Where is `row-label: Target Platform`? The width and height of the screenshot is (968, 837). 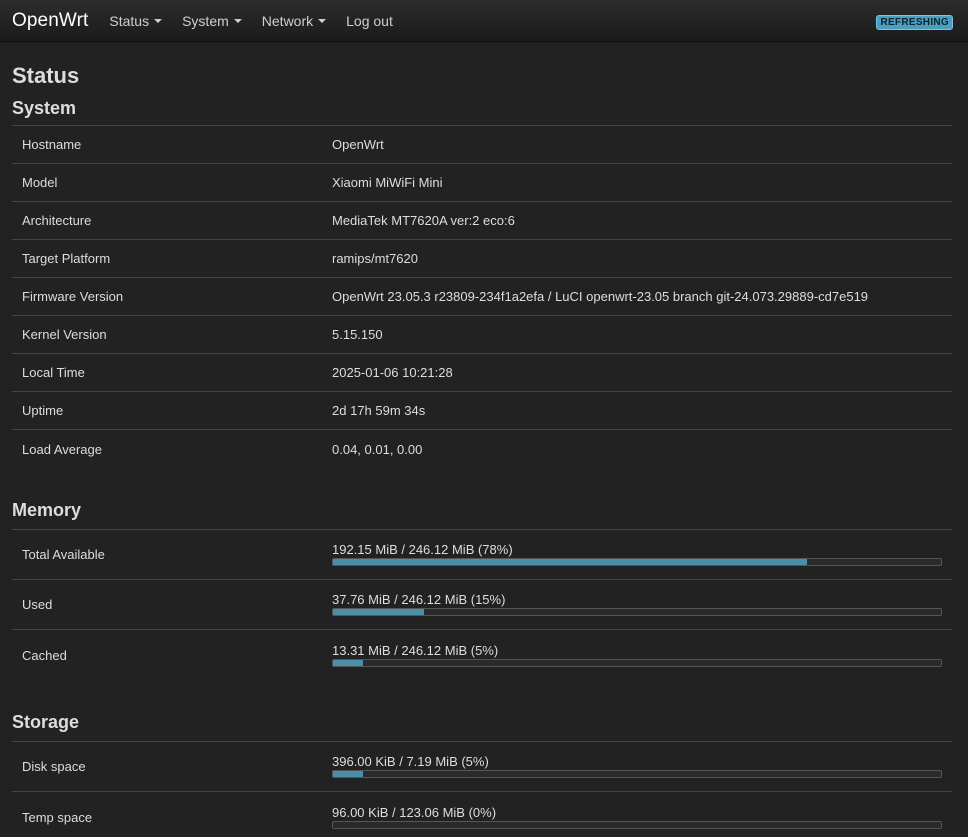
row-label: Target Platform is located at coordinates (66, 258).